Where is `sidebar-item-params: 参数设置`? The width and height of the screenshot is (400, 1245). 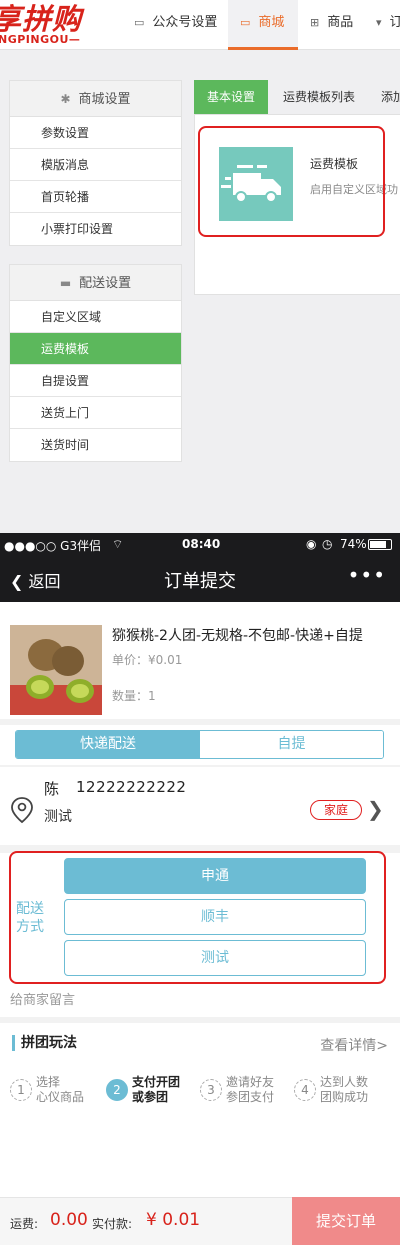 sidebar-item-params: 参数设置 is located at coordinates (95, 133).